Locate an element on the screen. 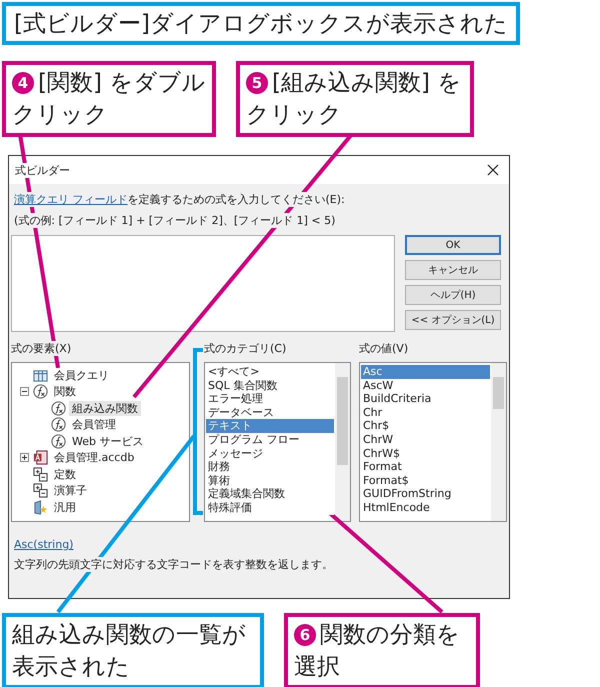 The image size is (600, 687). list-label: 式の要素(X) is located at coordinates (41, 348).